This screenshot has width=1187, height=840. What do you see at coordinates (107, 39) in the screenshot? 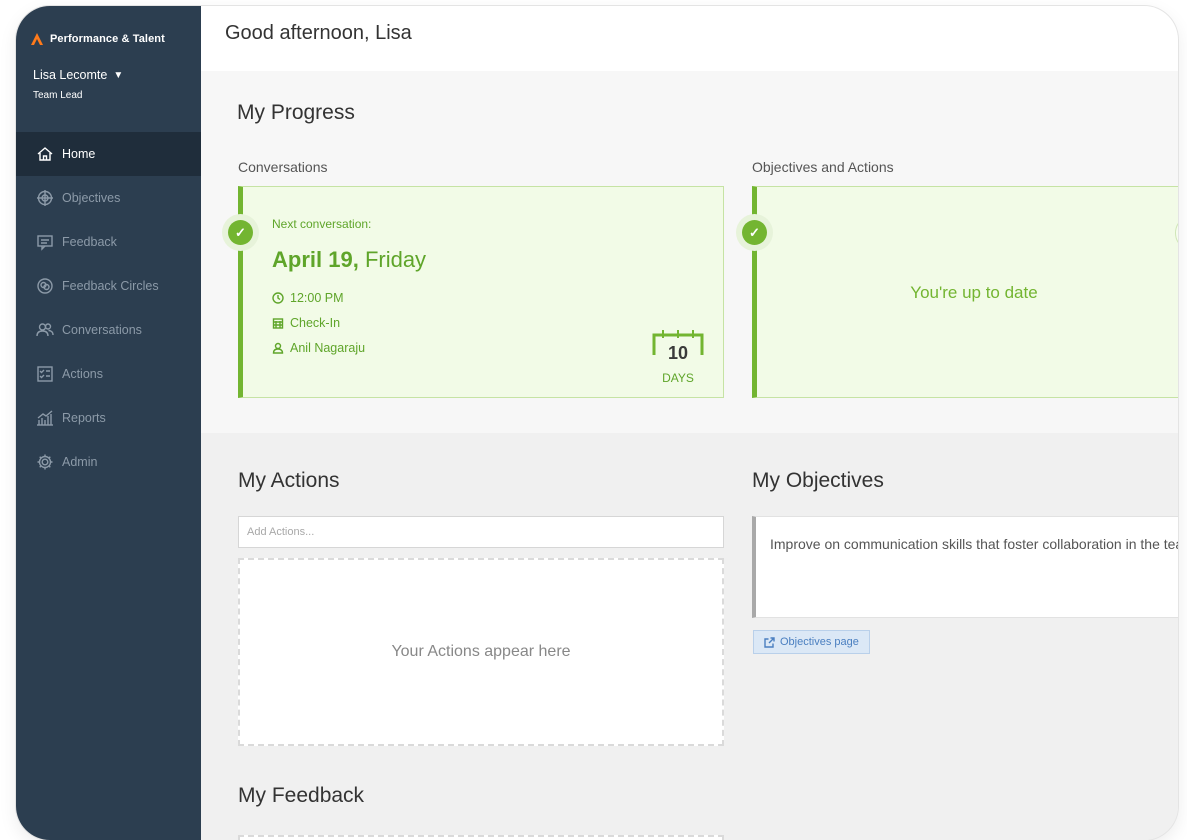
I see `brand-name: Performance & Talent` at bounding box center [107, 39].